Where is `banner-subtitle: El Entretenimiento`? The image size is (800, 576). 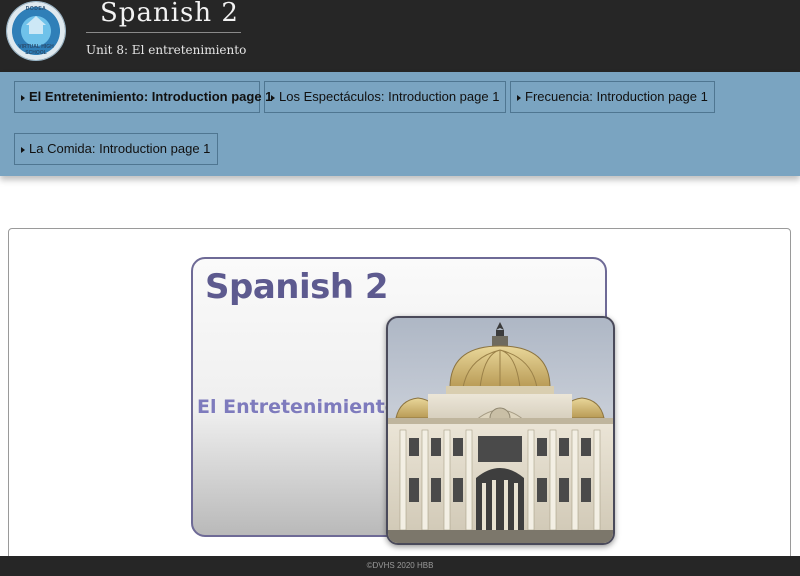
banner-subtitle: El Entretenimiento is located at coordinates (297, 407).